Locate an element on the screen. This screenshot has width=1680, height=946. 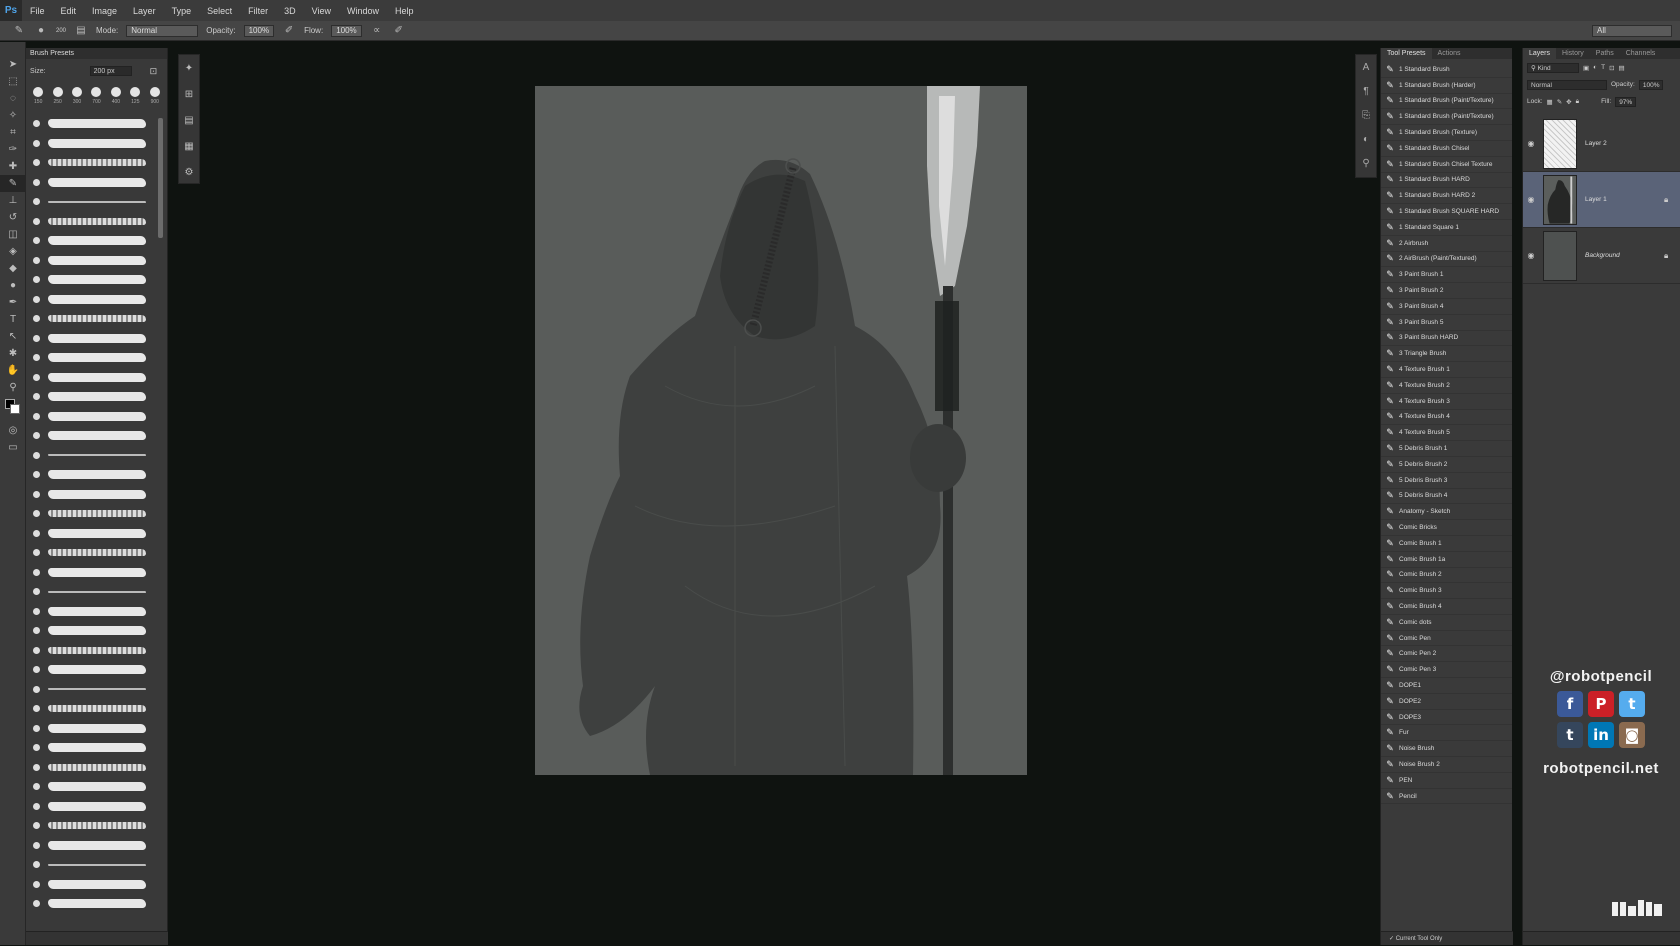
blend-mode-select: Normal is located at coordinates (1567, 84).